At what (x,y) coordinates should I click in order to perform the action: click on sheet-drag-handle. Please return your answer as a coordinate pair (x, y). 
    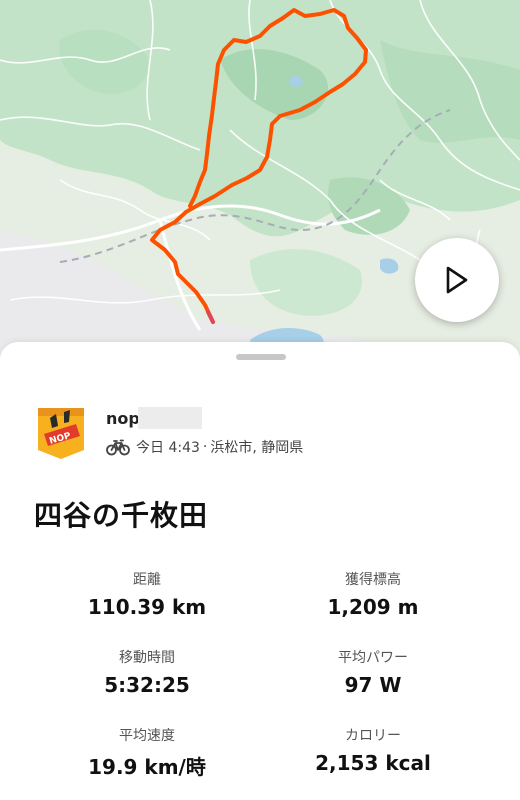
    Looking at the image, I should click on (261, 357).